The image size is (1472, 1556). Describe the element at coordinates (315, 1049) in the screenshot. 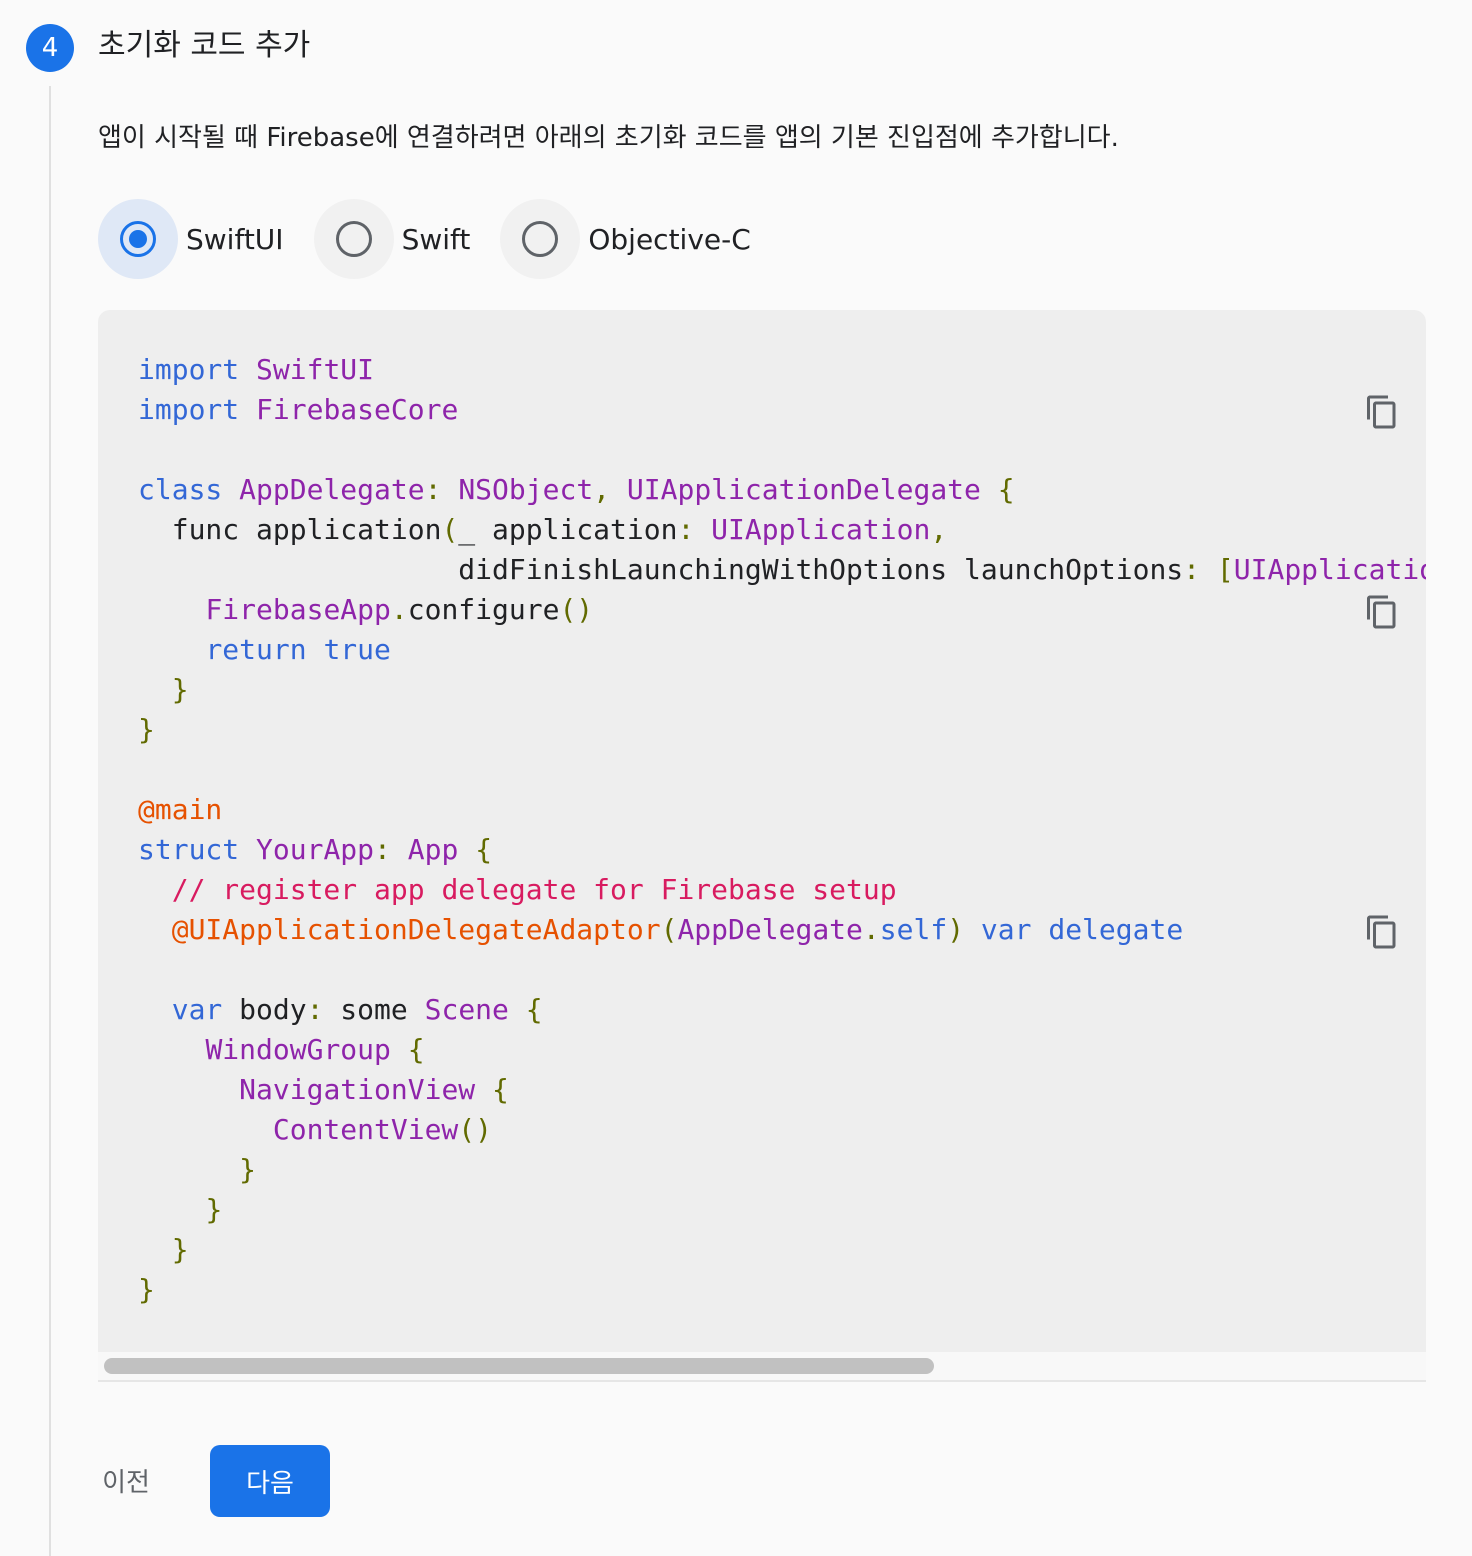

I see `code-line: WindowGroup {` at that location.